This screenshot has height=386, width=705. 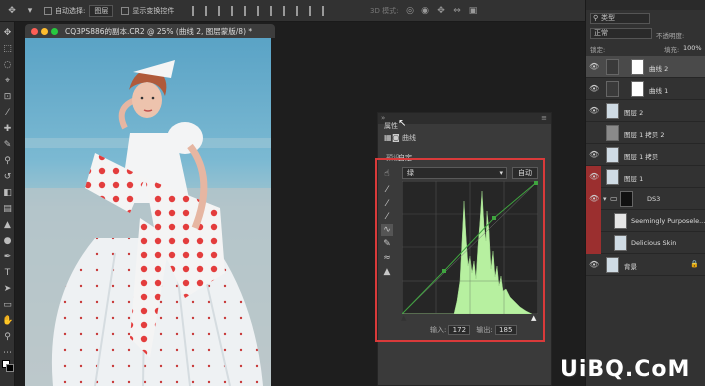 I want to click on distribute-right-icon, so click(x=300, y=10).